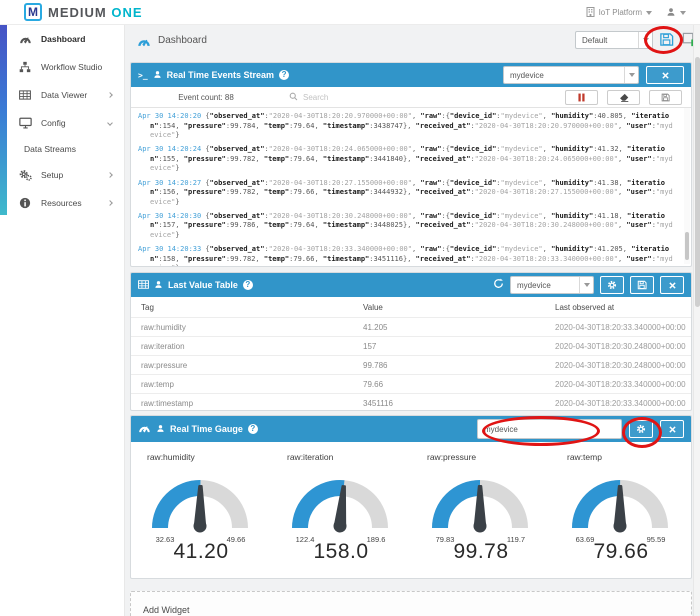  I want to click on page-scrollbar, so click(696, 320).